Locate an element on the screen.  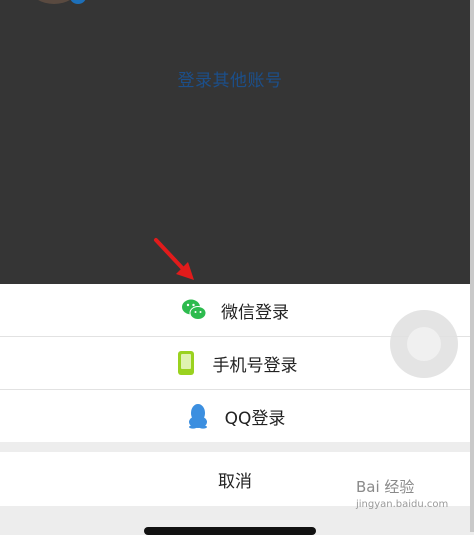
qq-login-option: QQ登录 is located at coordinates (235, 416).